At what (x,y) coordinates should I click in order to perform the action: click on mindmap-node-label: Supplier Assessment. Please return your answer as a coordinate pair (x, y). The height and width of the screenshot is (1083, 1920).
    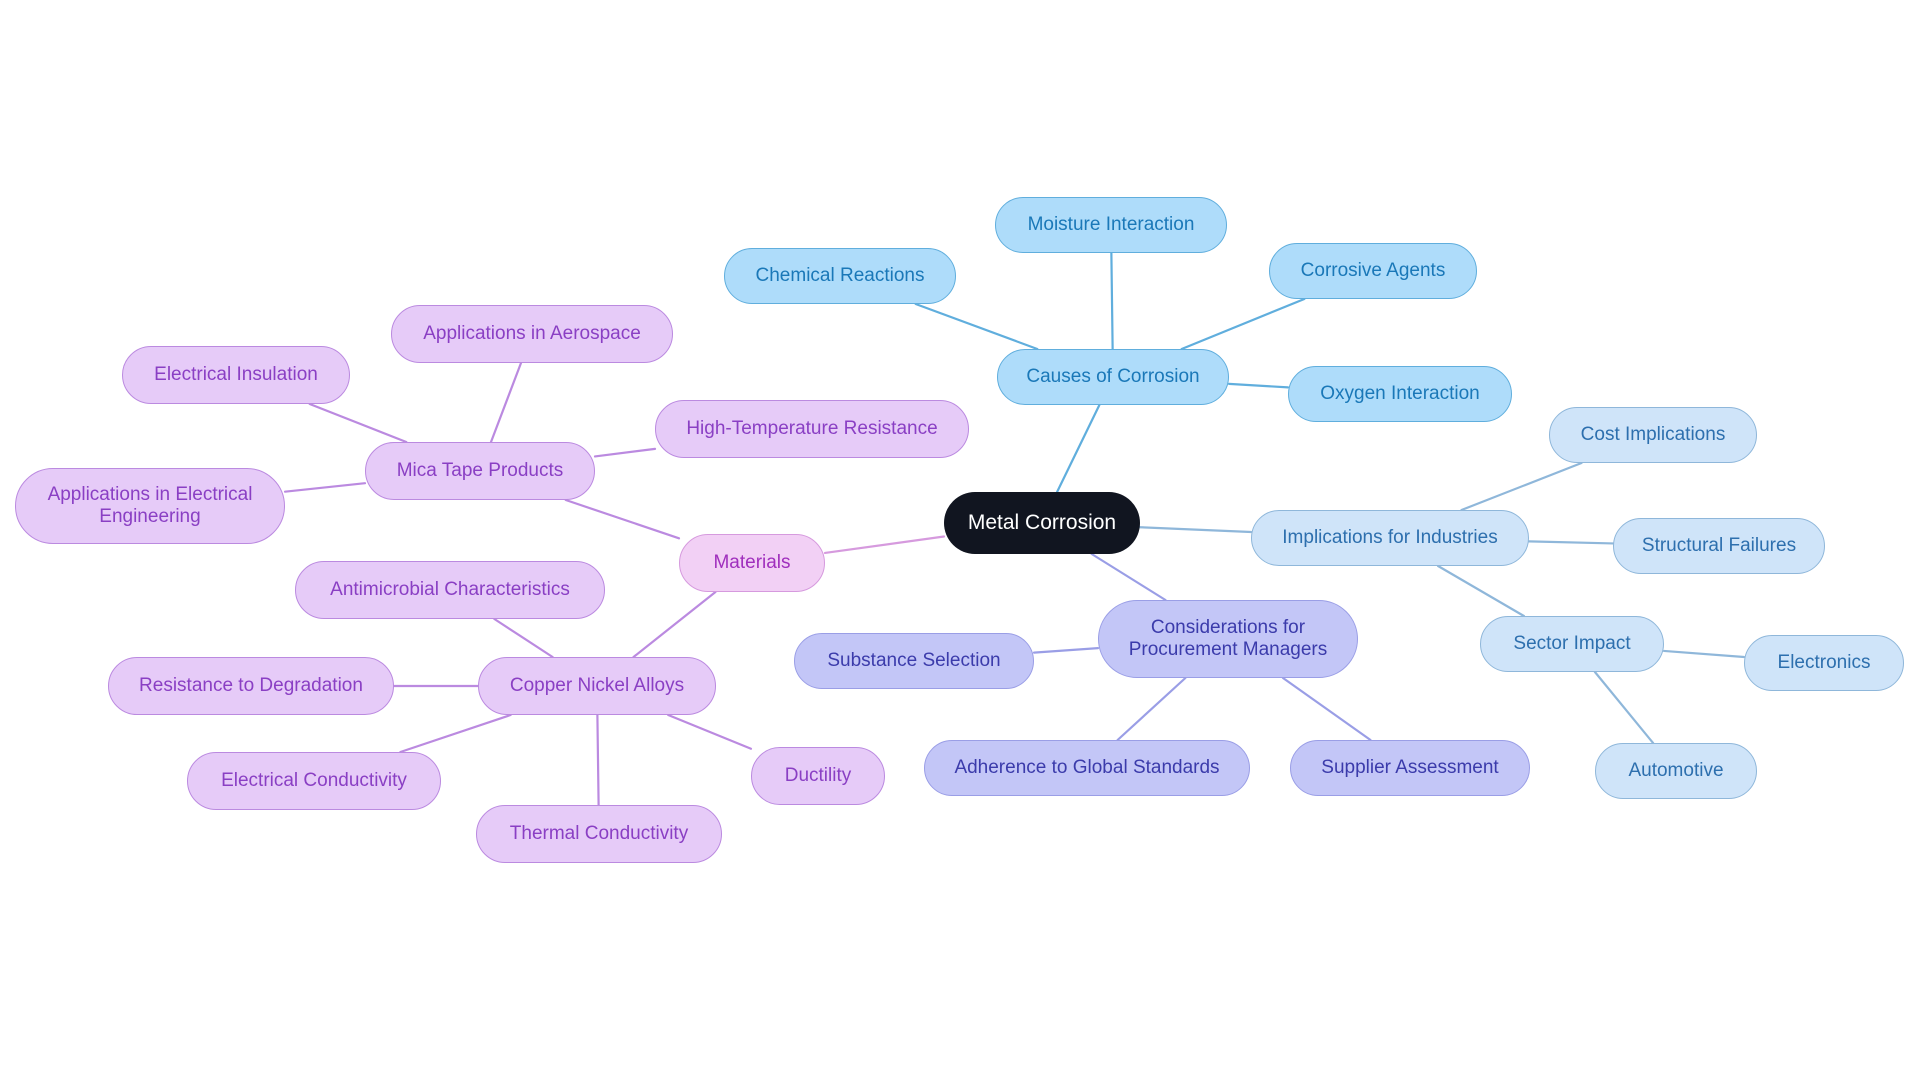
    Looking at the image, I should click on (1410, 767).